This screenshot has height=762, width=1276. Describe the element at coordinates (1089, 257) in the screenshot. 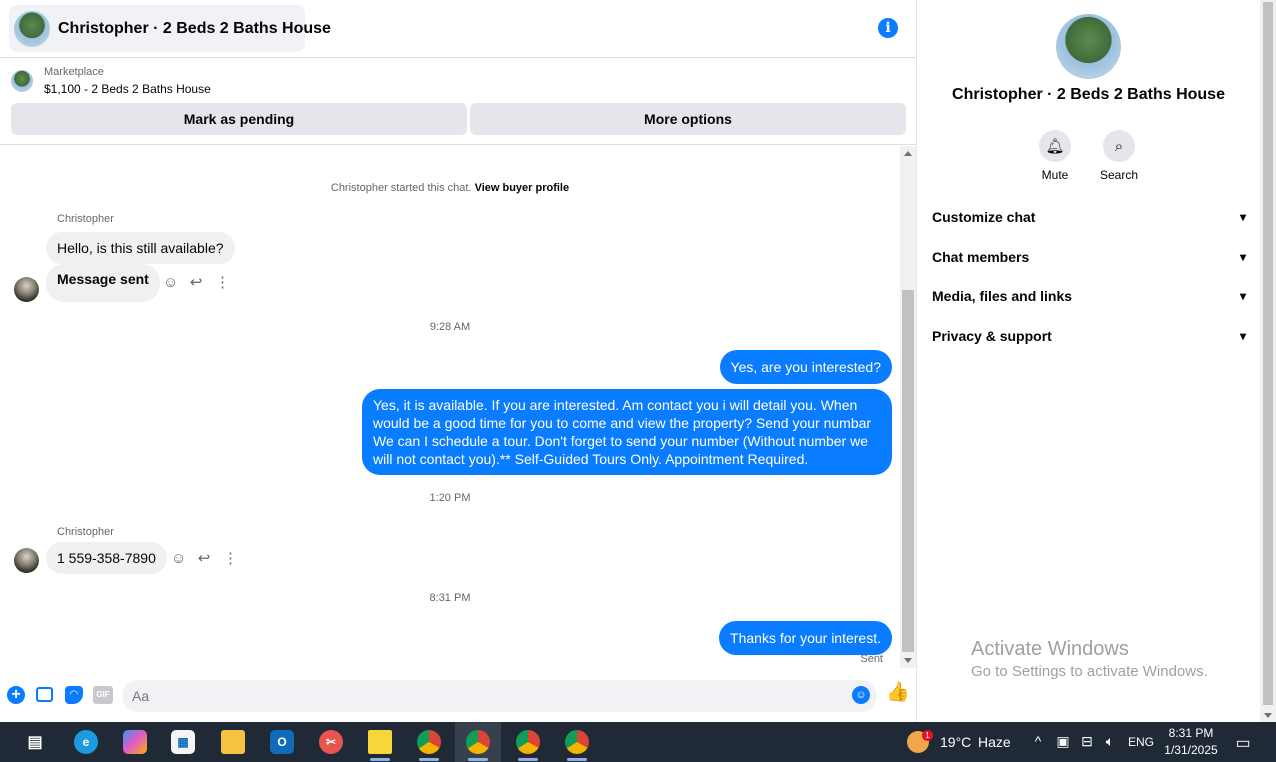

I see `section-chat-members: Chat members ▾` at that location.